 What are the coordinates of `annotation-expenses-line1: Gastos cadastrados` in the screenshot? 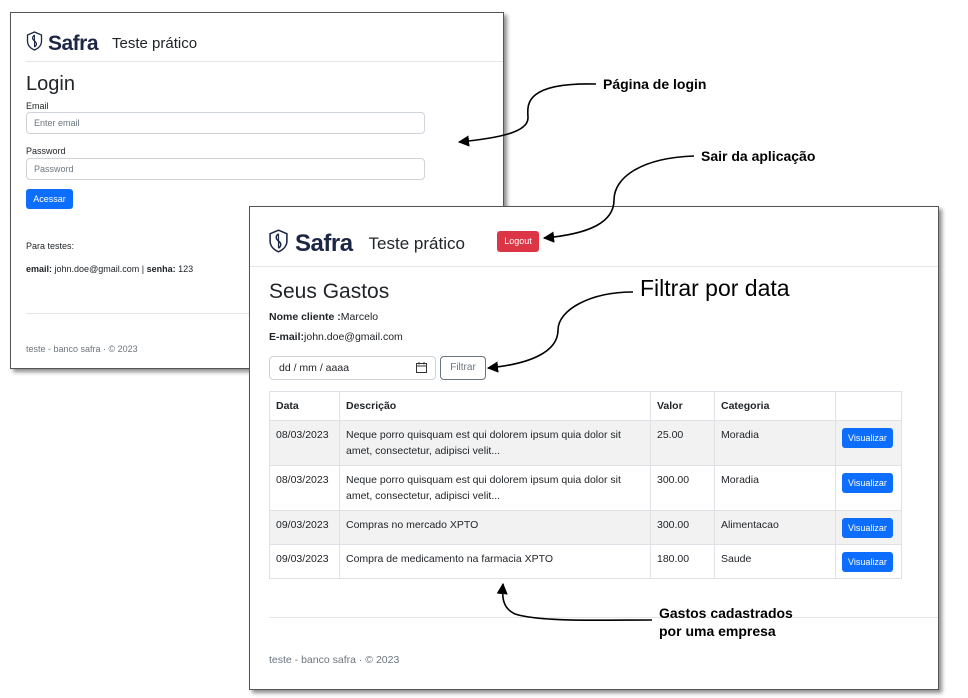 It's located at (726, 613).